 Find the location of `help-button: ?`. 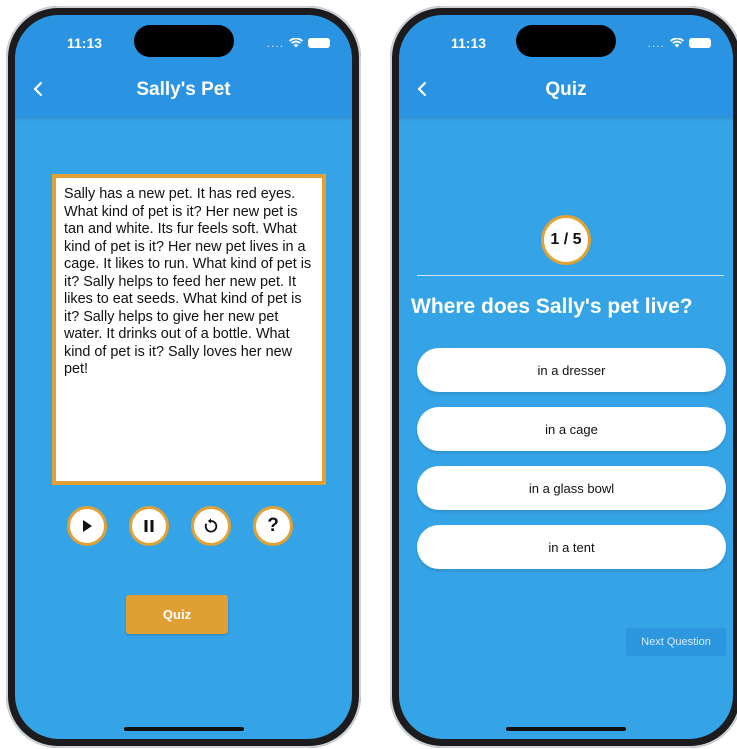

help-button: ? is located at coordinates (273, 526).